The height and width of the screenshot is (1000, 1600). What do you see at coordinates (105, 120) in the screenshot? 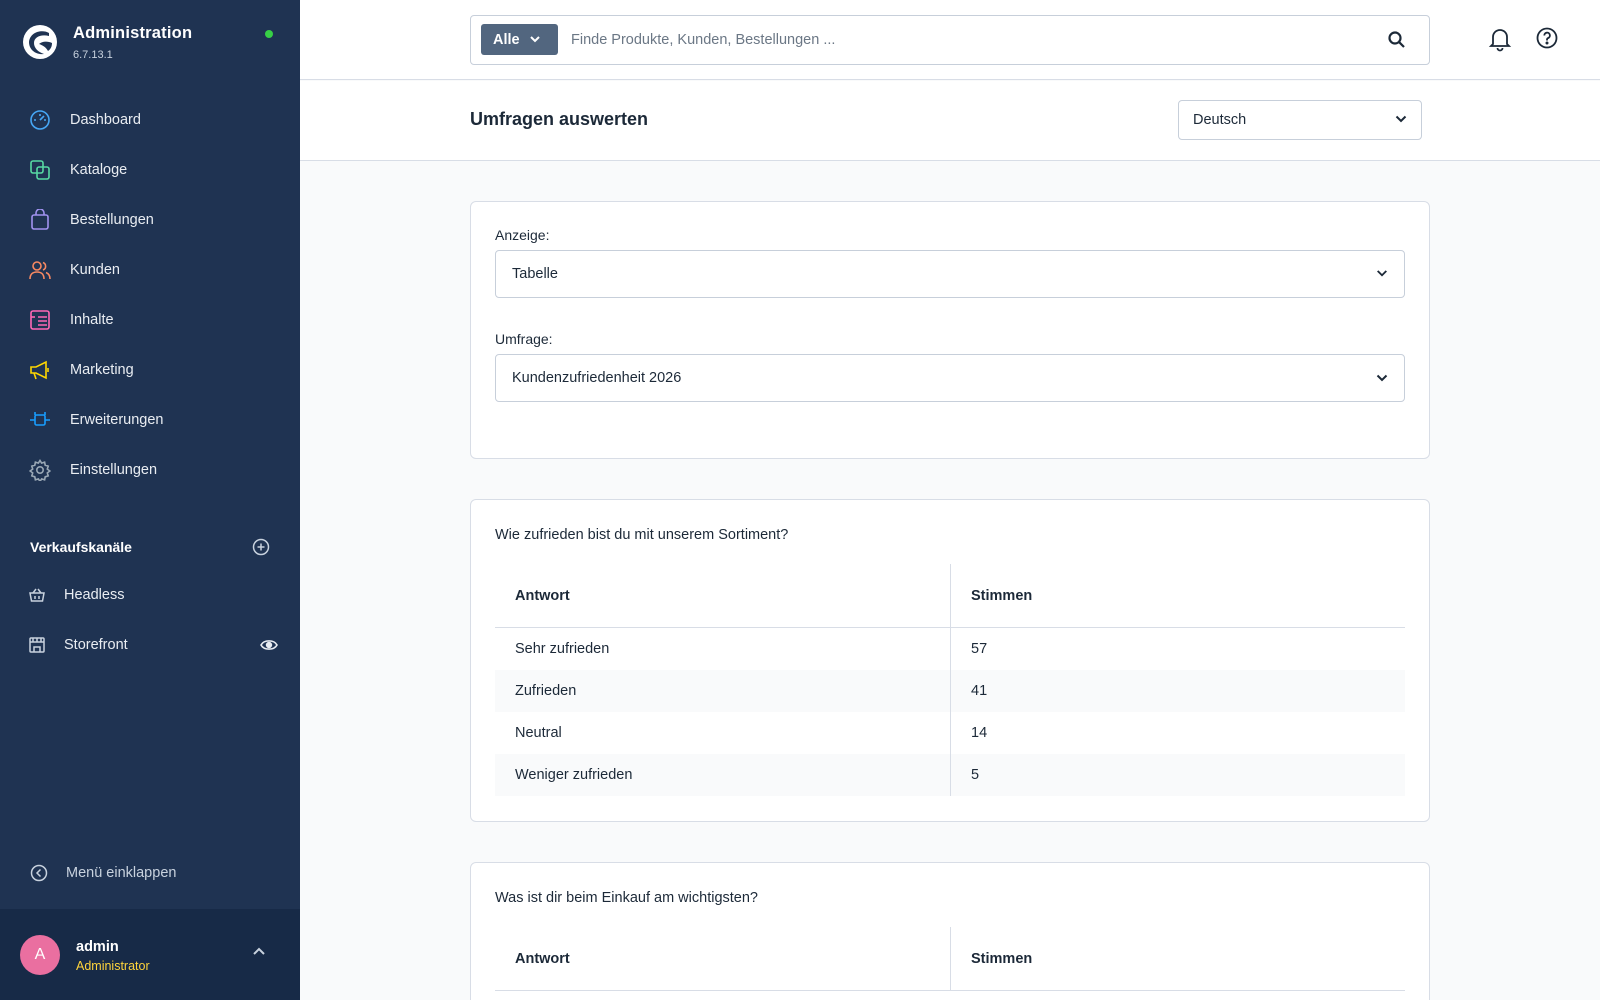
I see `nav-label-dashboard: Dashboard` at bounding box center [105, 120].